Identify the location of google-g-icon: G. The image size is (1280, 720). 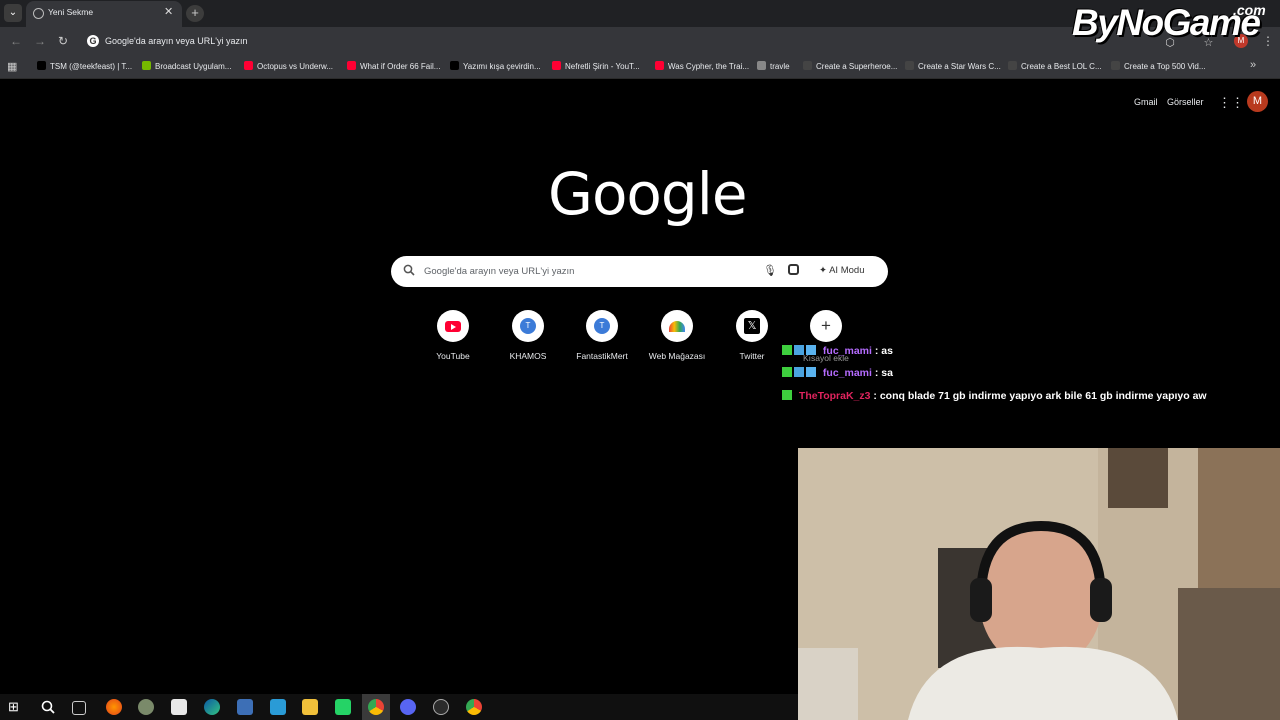
(93, 41).